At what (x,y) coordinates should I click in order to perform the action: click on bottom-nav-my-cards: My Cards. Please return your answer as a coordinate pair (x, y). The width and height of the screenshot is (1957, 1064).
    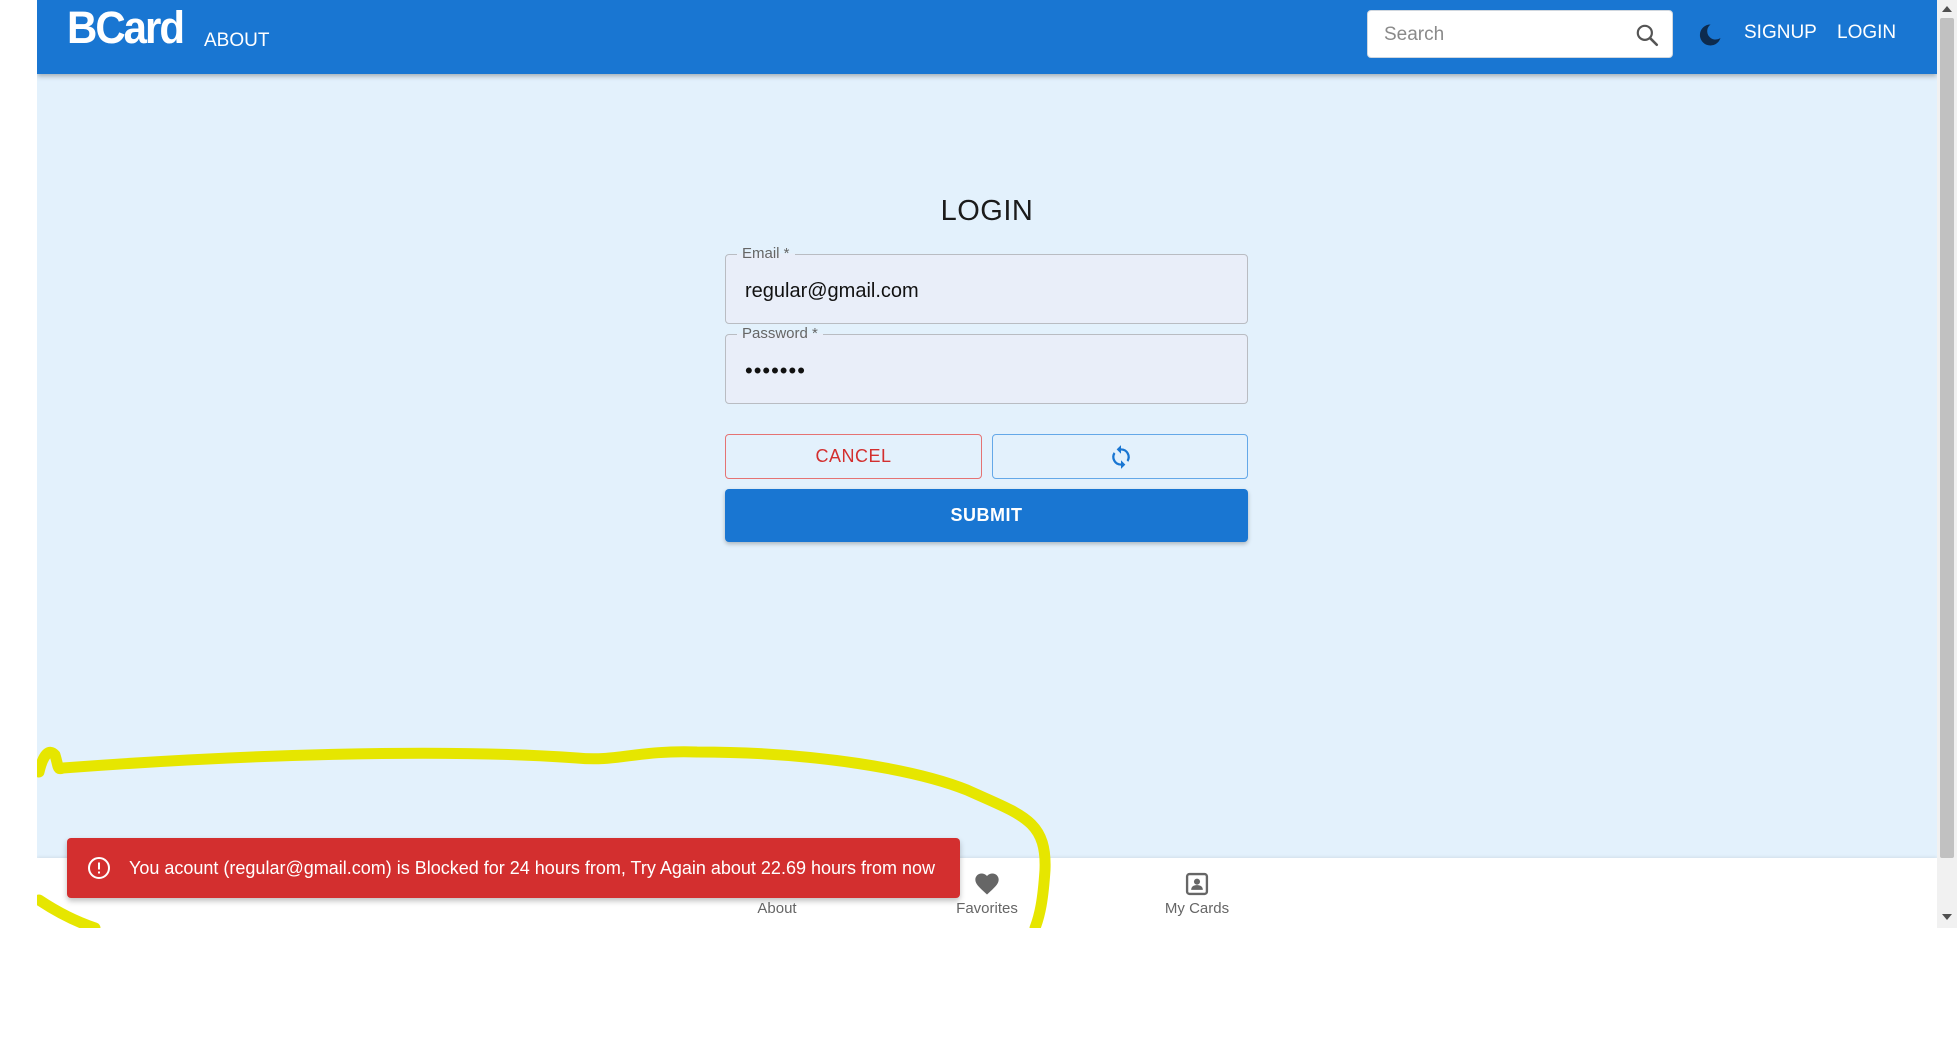
    Looking at the image, I should click on (1197, 893).